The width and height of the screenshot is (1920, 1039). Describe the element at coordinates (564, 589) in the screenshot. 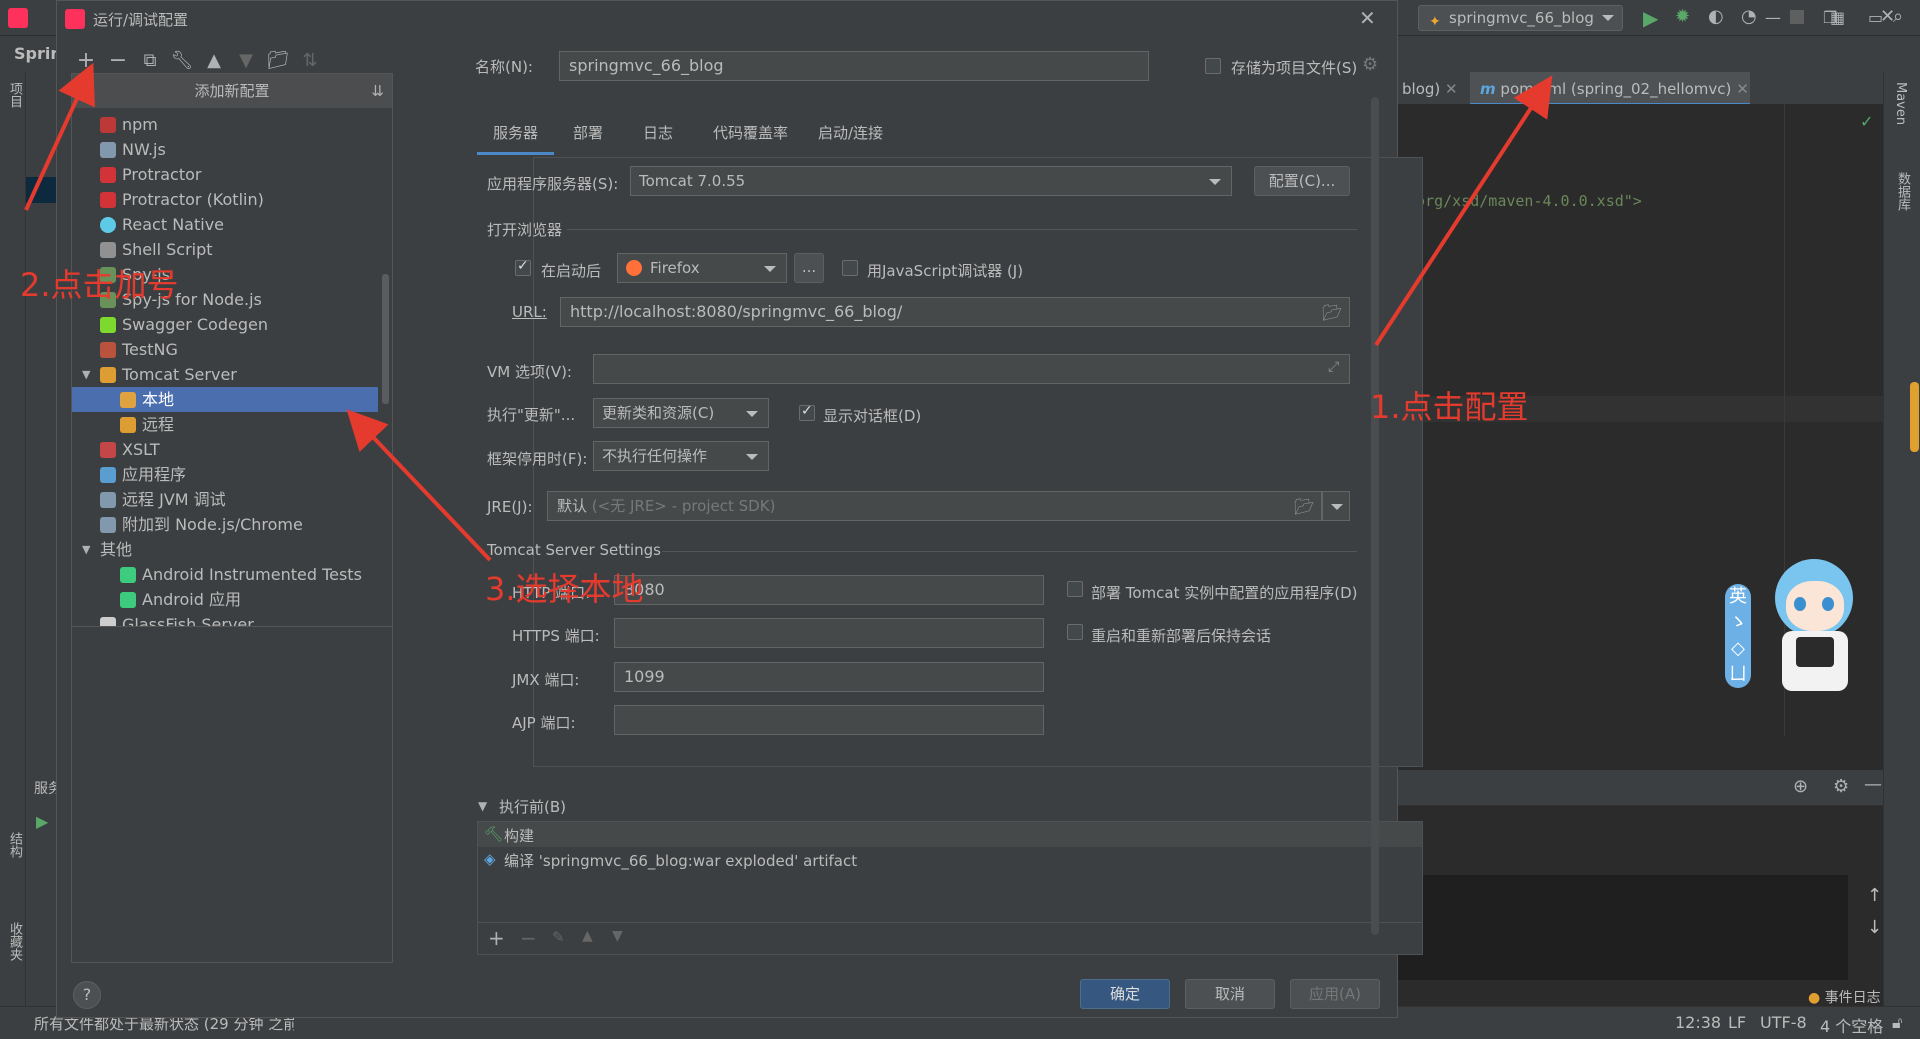

I see `annotation-step3: 3.选择本地` at that location.